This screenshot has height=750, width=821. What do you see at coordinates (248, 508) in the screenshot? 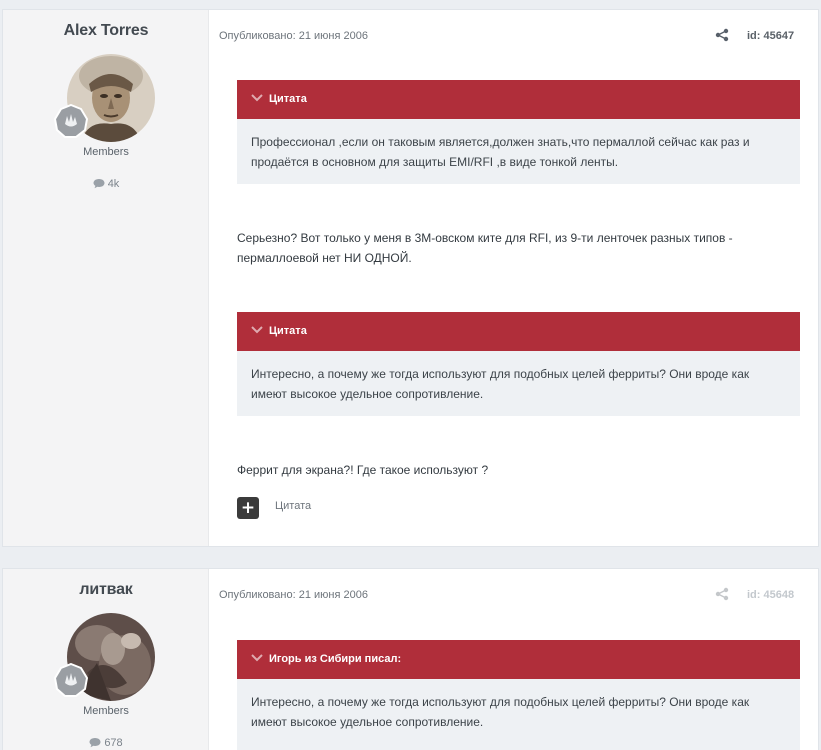
I see `multiquote-add-button: +` at bounding box center [248, 508].